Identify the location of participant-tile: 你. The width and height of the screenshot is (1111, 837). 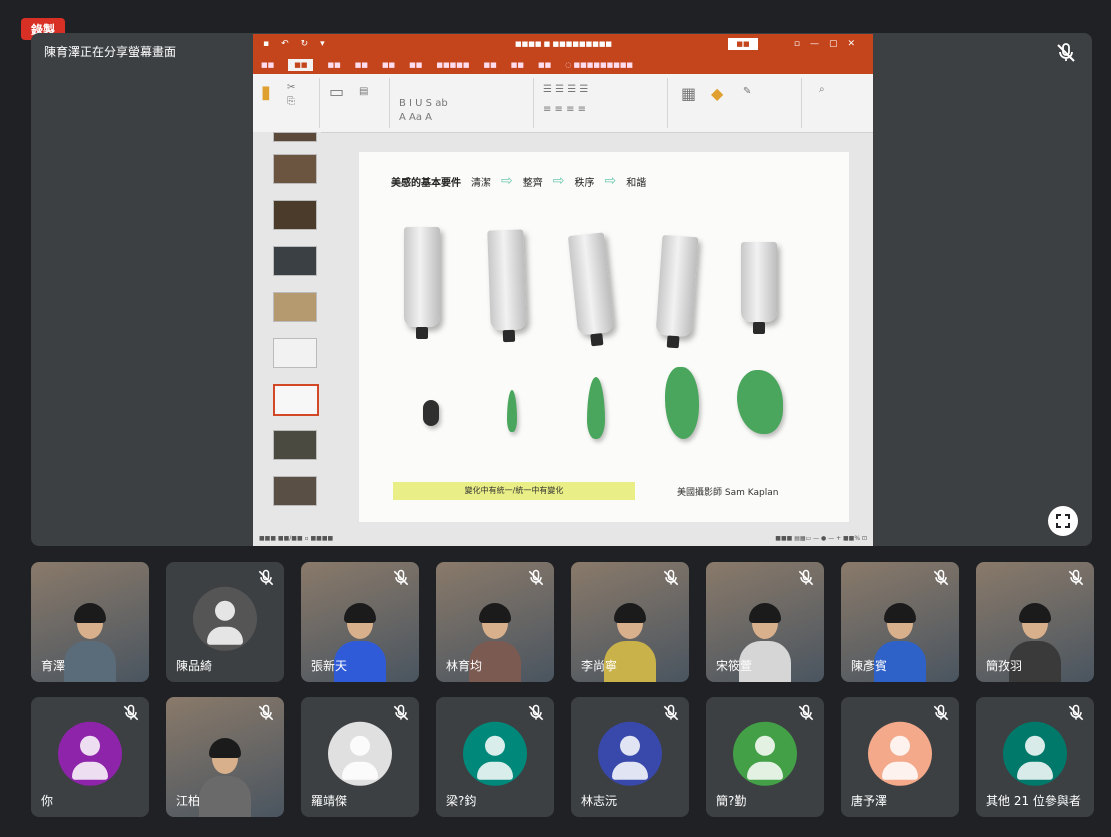
(90, 757).